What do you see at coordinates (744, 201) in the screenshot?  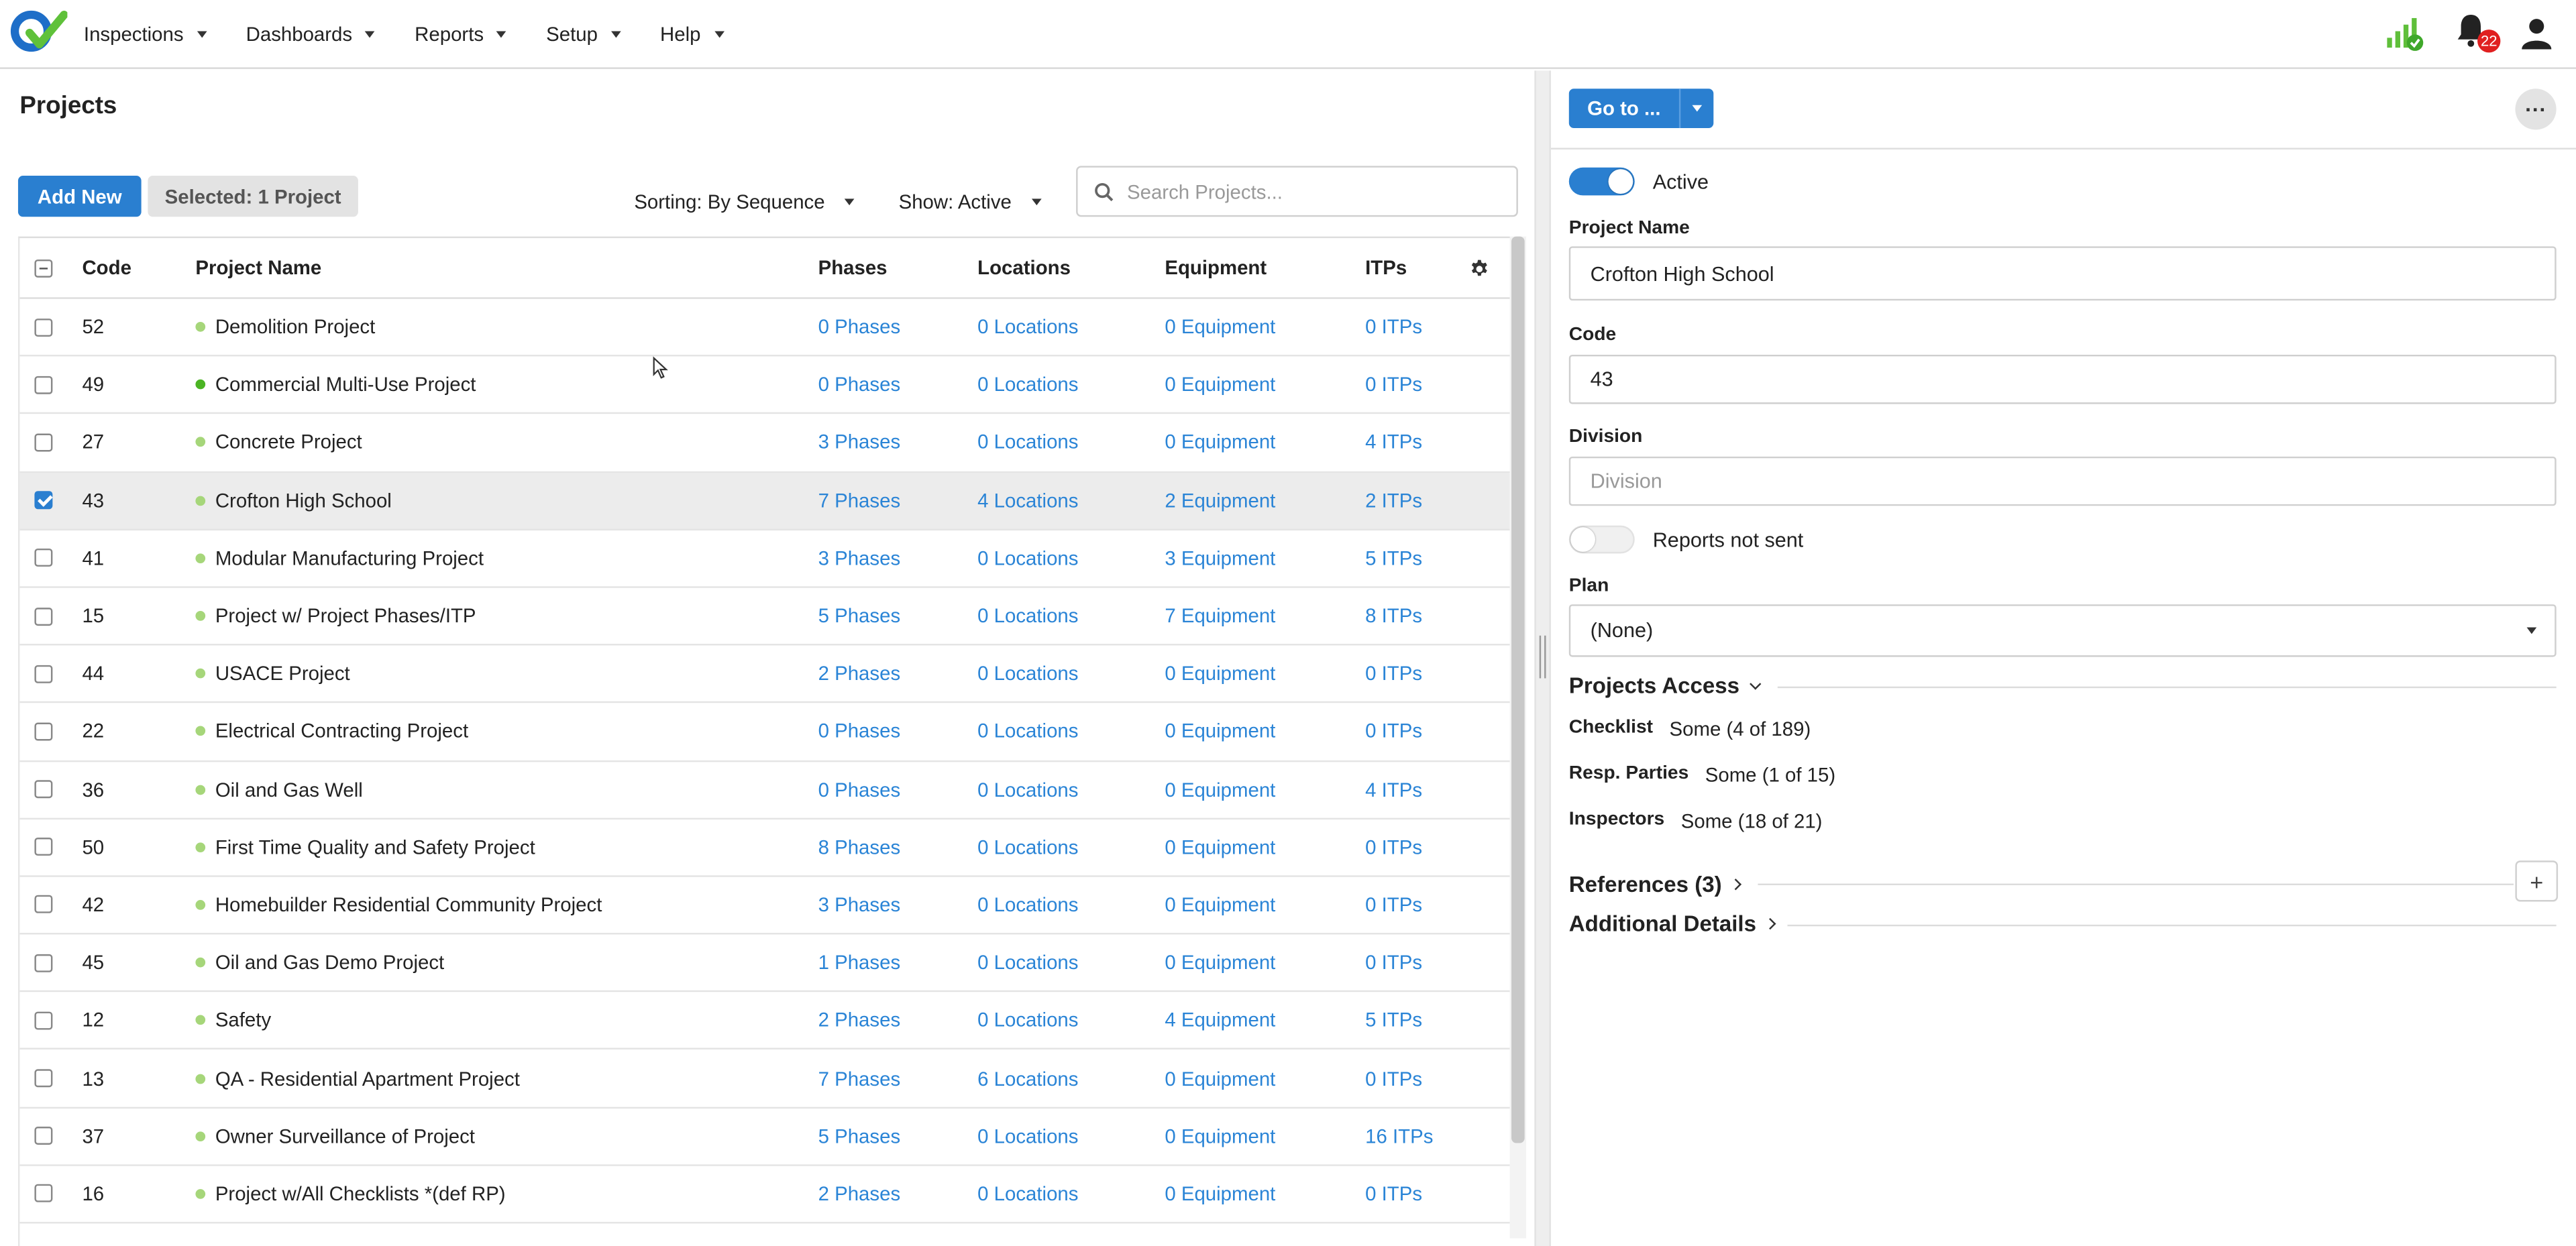 I see `sorting-dropdown: Sorting: By Sequence` at bounding box center [744, 201].